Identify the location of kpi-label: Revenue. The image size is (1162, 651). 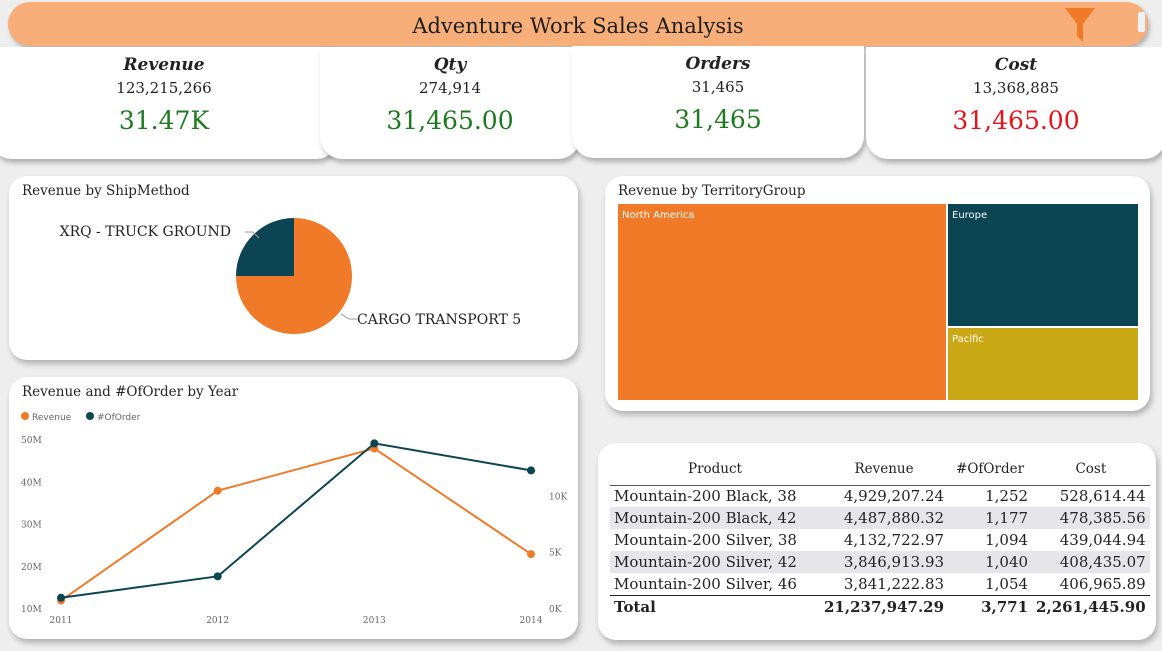
(164, 65).